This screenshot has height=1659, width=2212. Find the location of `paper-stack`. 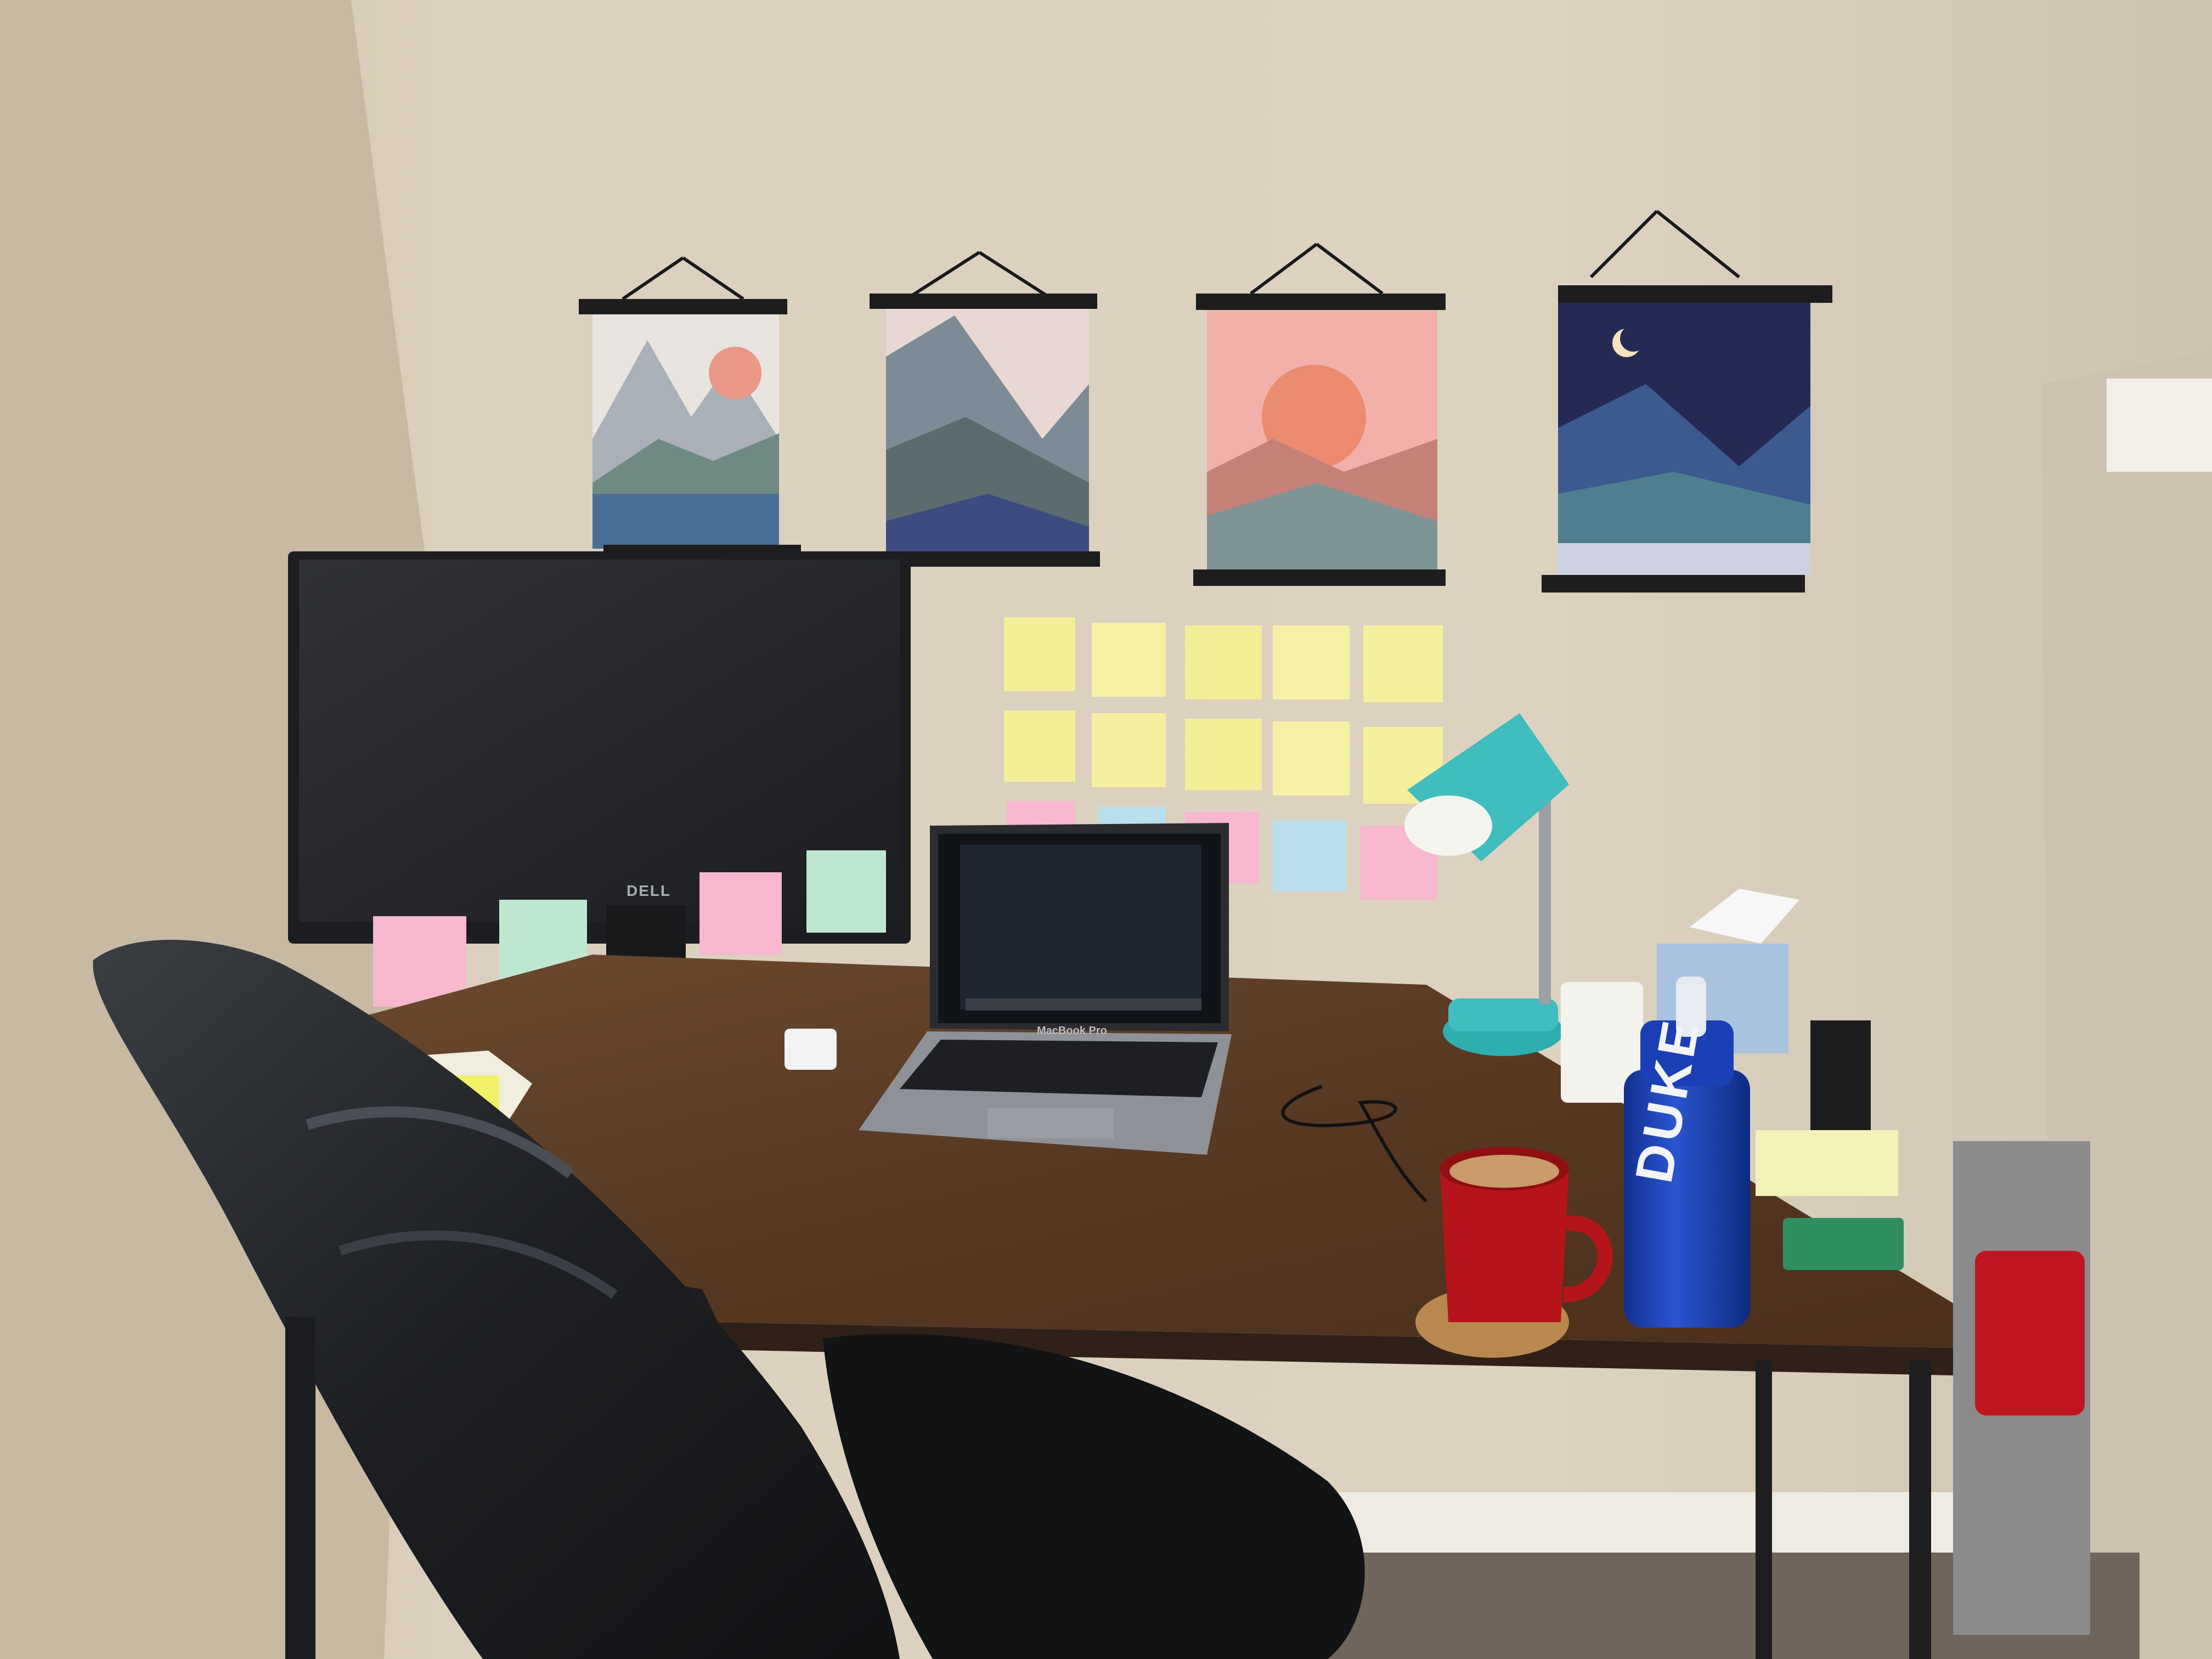

paper-stack is located at coordinates (1827, 1163).